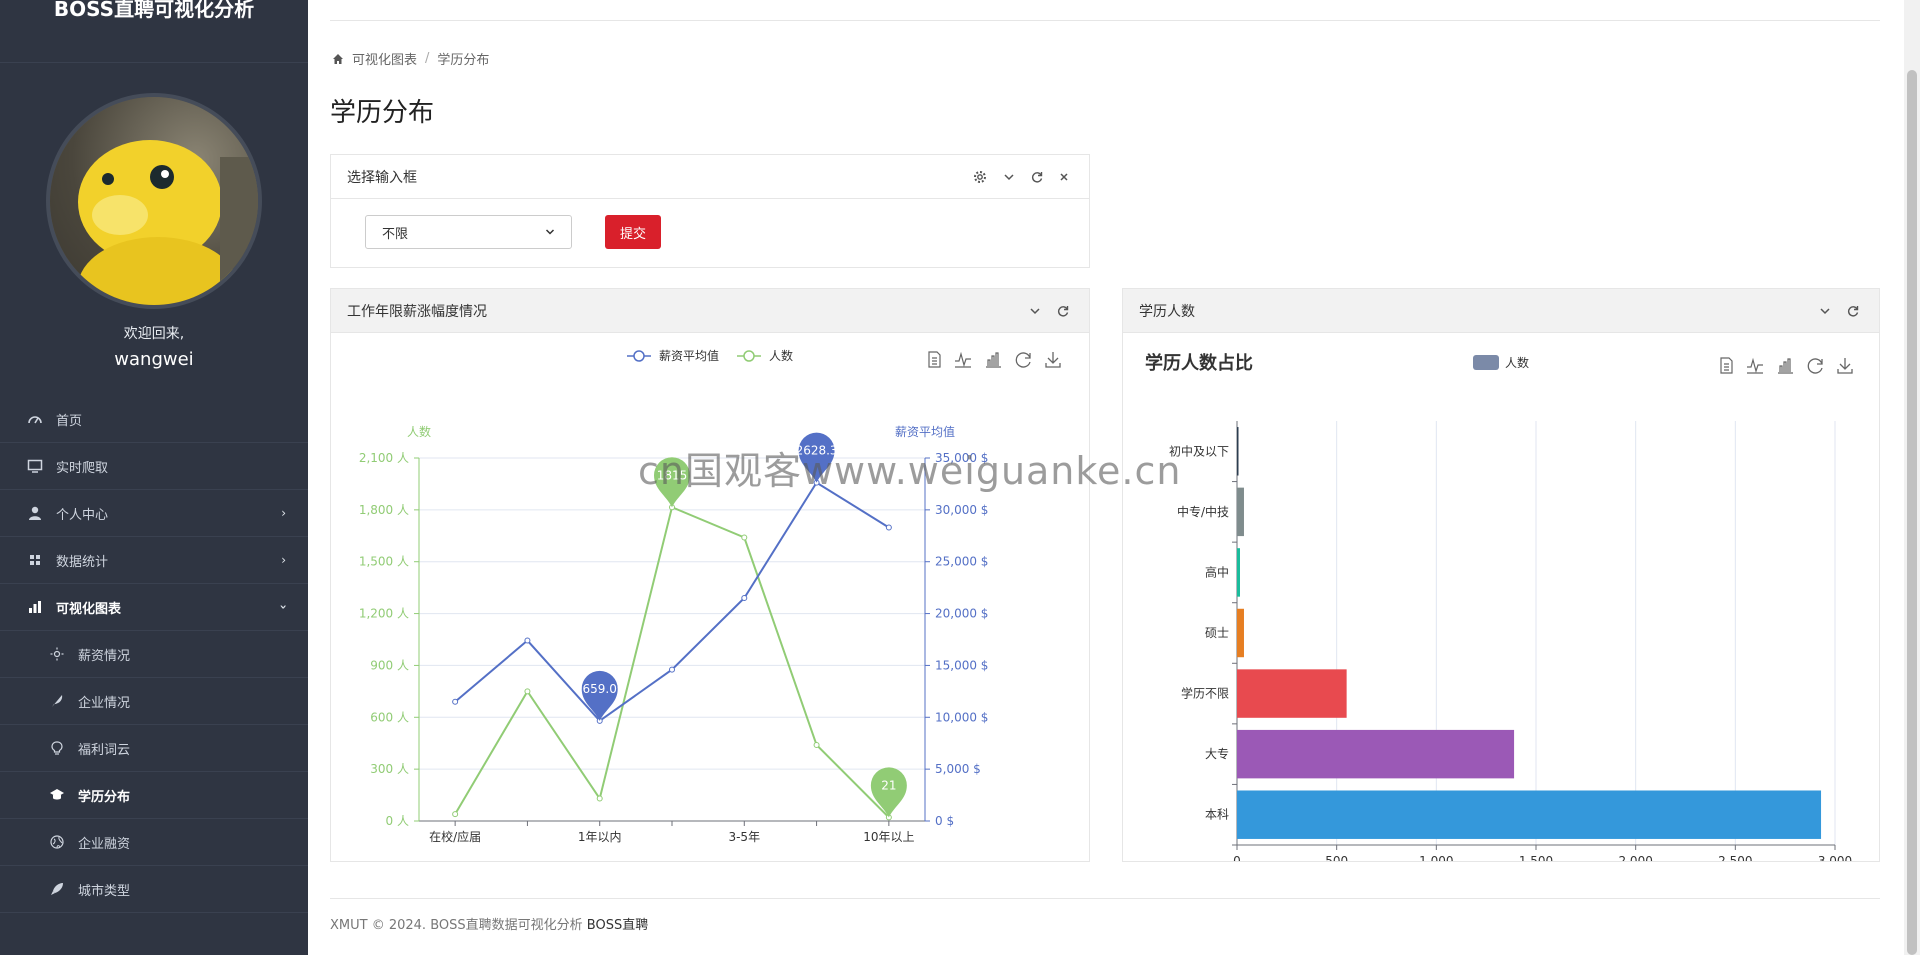 Image resolution: width=1920 pixels, height=955 pixels. I want to click on x-tick-label: 1年以内, so click(600, 837).